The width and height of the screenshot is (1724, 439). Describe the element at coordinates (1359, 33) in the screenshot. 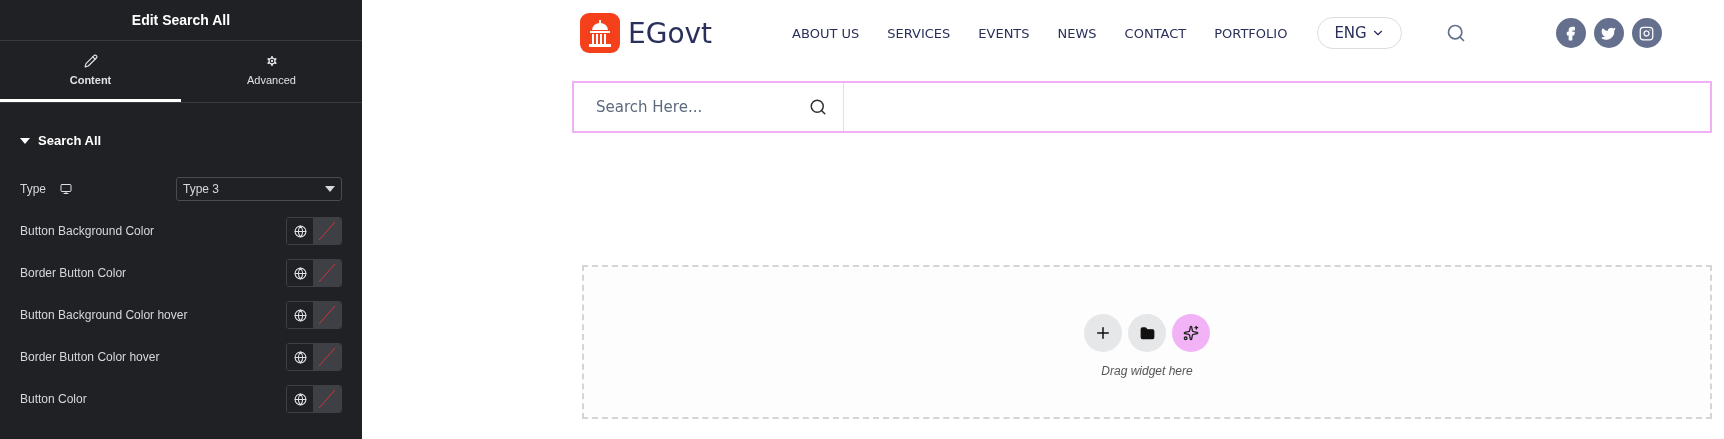

I see `language-dropdown: ENG` at that location.